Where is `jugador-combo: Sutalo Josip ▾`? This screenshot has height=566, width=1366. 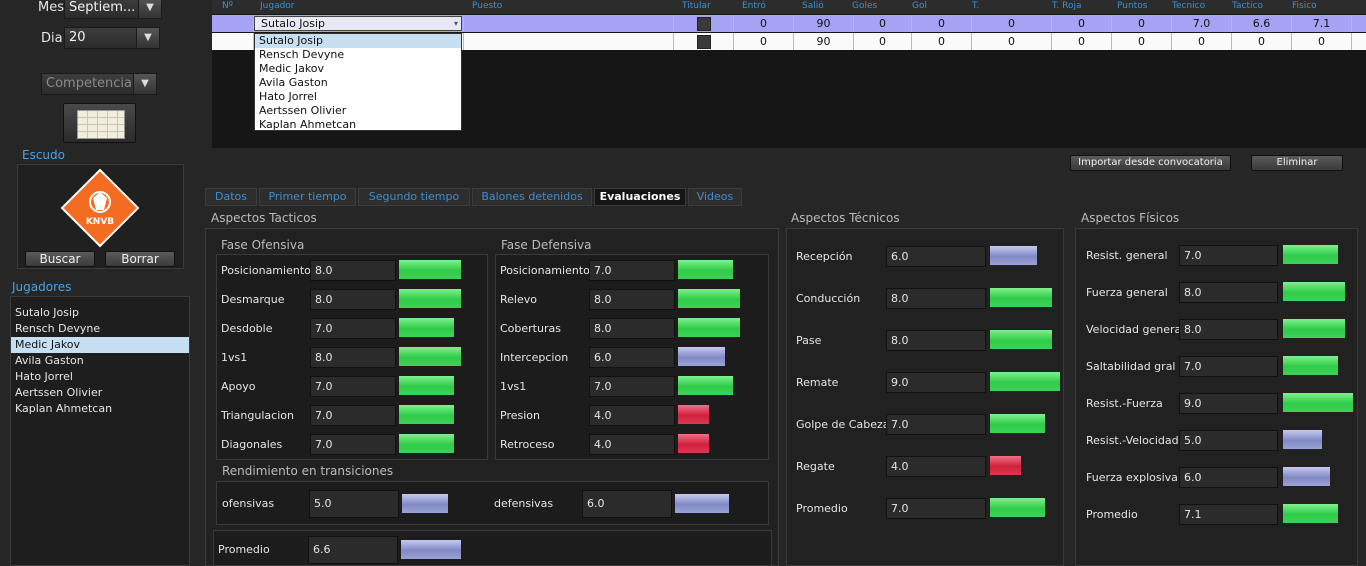
jugador-combo: Sutalo Josip ▾ is located at coordinates (358, 23).